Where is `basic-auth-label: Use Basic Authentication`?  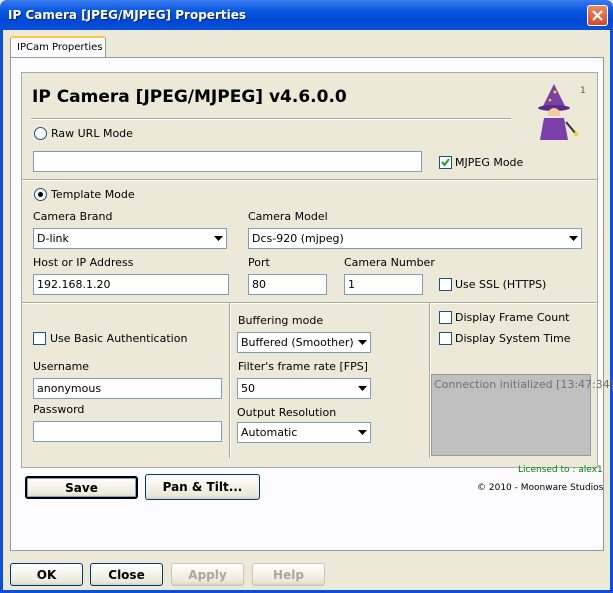
basic-auth-label: Use Basic Authentication is located at coordinates (119, 338).